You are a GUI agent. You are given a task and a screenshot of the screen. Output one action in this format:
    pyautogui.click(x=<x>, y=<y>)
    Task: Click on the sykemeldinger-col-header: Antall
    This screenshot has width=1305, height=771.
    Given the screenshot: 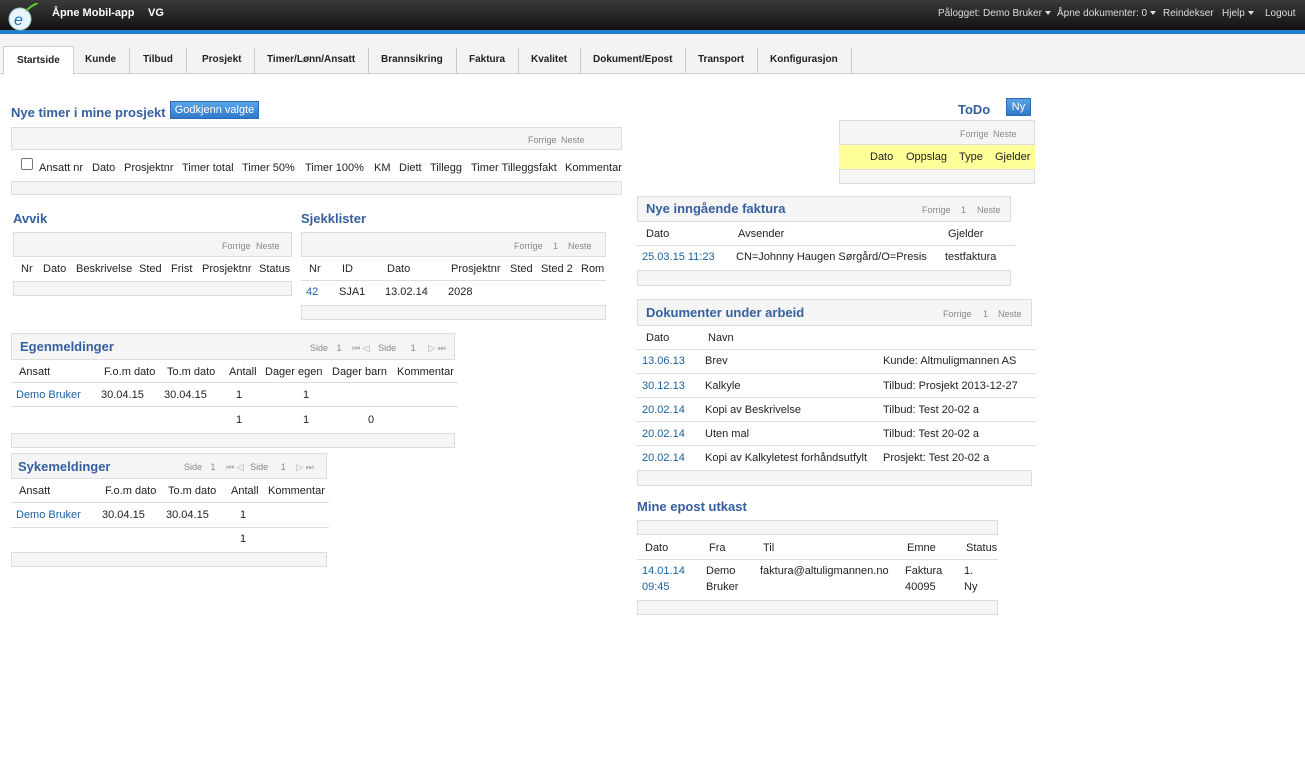 What is the action you would take?
    pyautogui.click(x=245, y=491)
    